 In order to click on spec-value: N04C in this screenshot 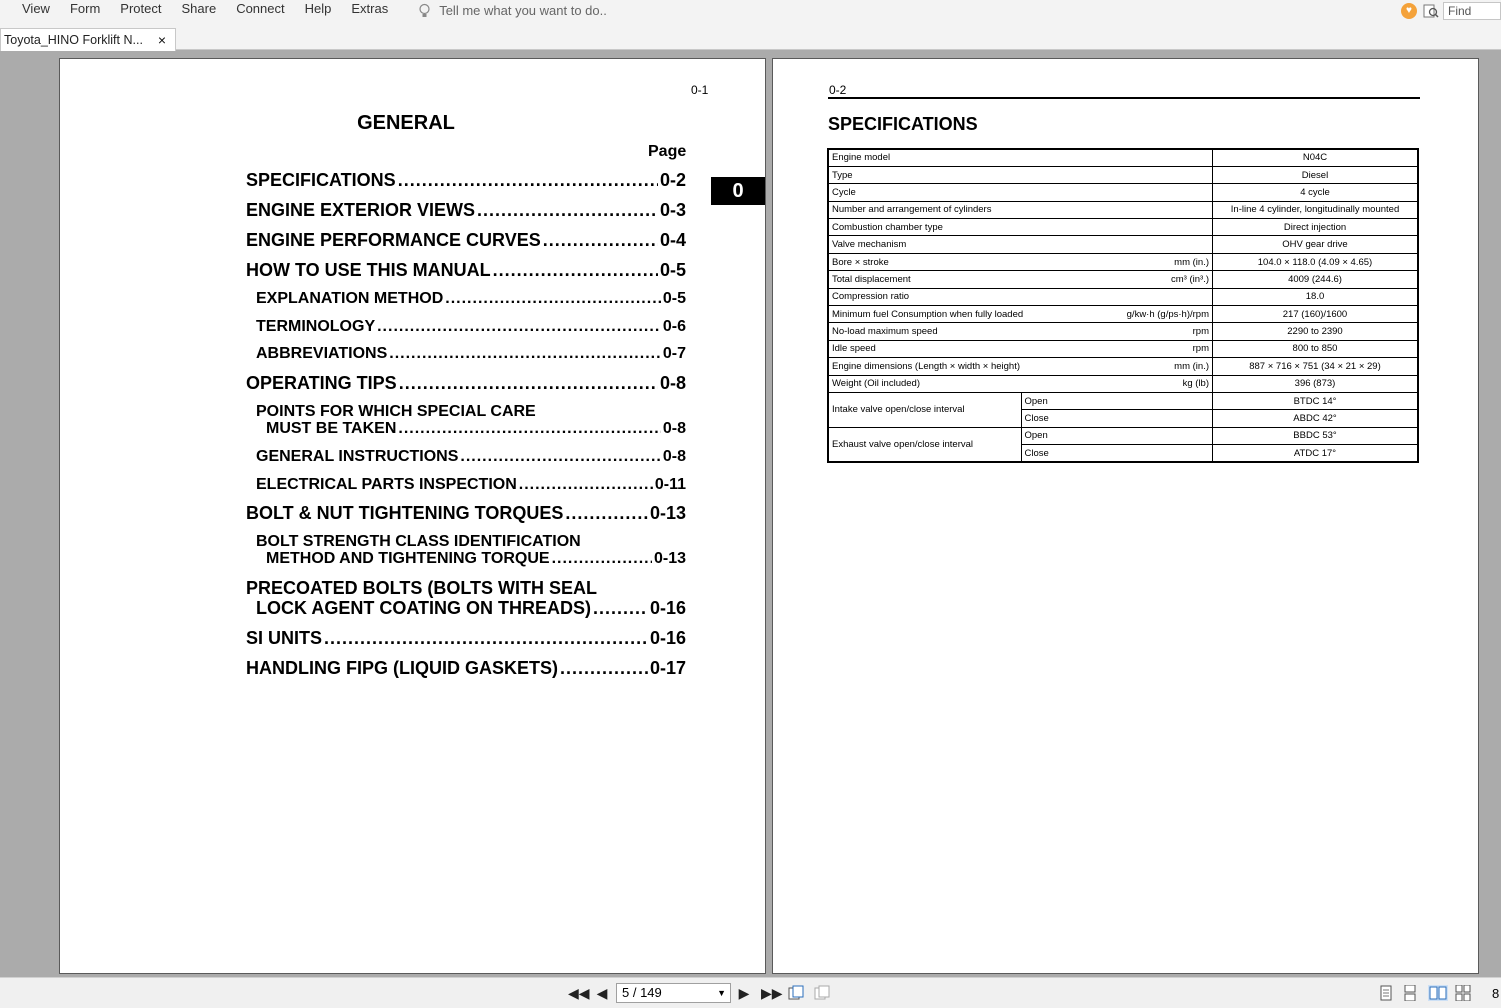, I will do `click(1315, 157)`.